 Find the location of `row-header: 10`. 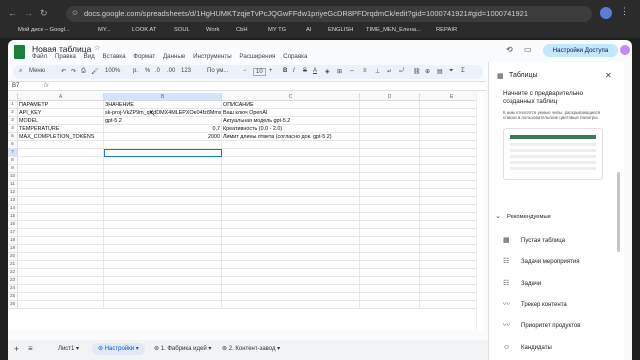

row-header: 10 is located at coordinates (13, 177).